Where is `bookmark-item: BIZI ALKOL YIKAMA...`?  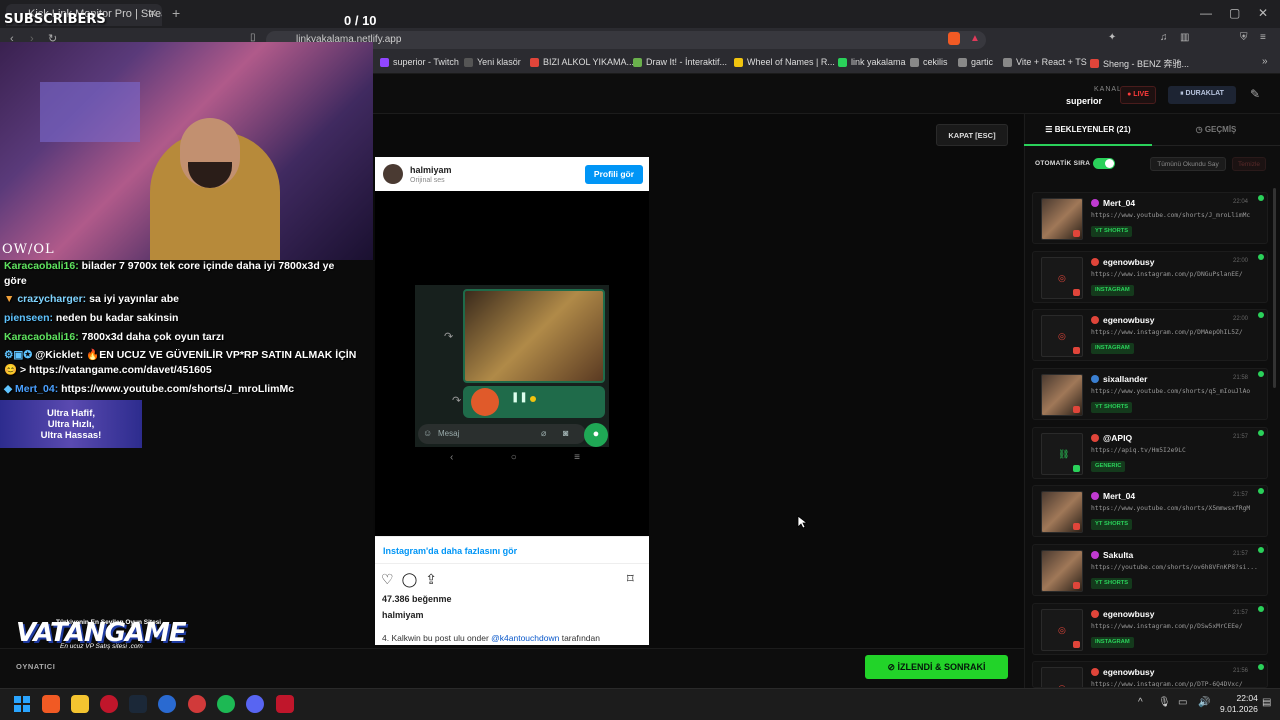 bookmark-item: BIZI ALKOL YIKAMA... is located at coordinates (582, 62).